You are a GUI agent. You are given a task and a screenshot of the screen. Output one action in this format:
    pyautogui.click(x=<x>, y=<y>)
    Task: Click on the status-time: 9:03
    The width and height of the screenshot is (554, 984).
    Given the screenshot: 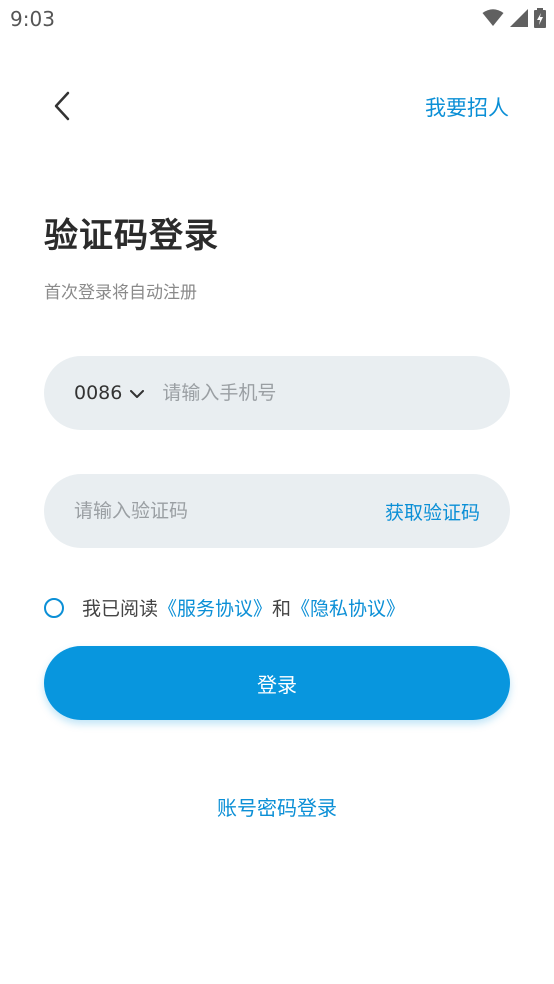 What is the action you would take?
    pyautogui.click(x=32, y=19)
    